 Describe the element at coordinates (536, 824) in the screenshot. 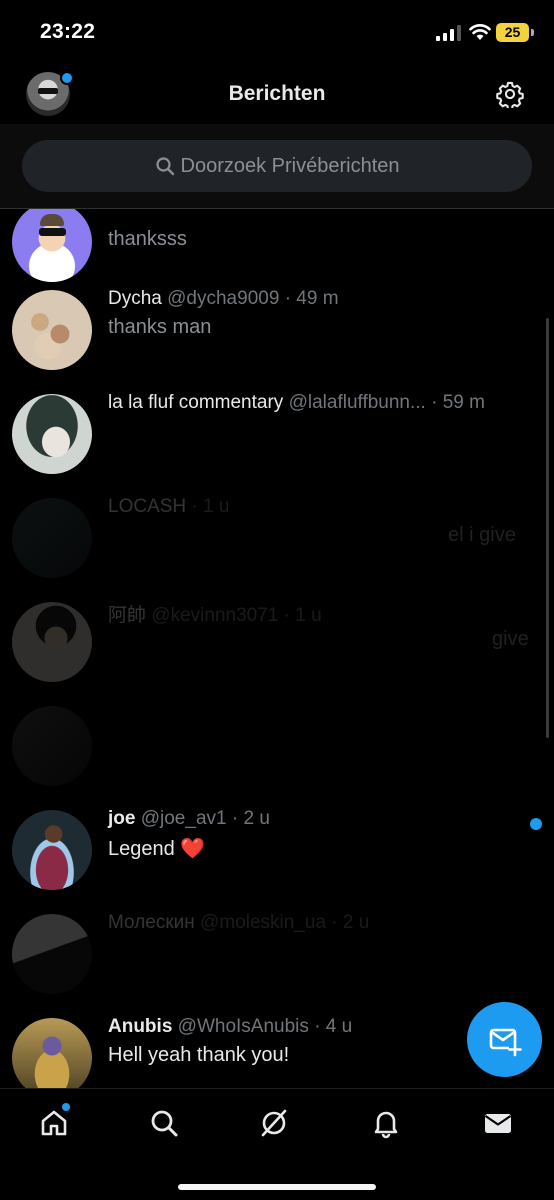

I see `unread-dot` at that location.